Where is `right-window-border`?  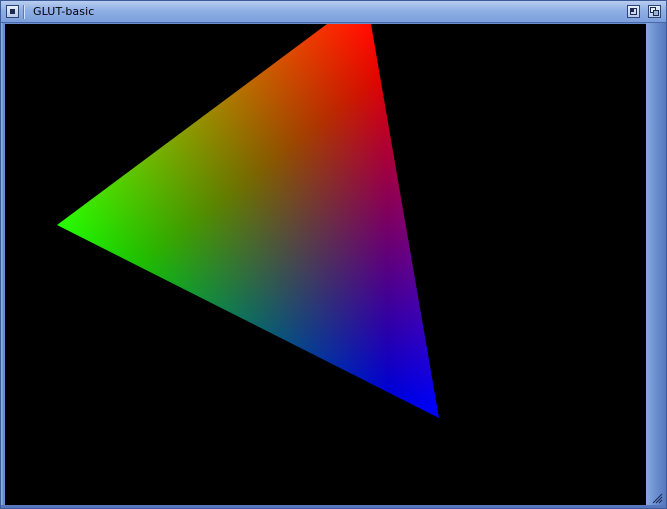 right-window-border is located at coordinates (656, 265).